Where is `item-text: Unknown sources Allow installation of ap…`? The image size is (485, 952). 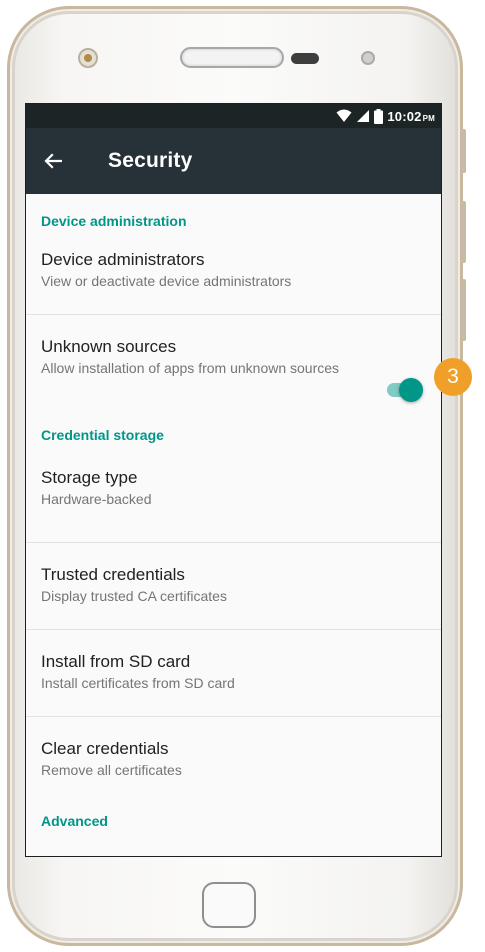
item-text: Unknown sources Allow installation of ap… is located at coordinates (193, 357).